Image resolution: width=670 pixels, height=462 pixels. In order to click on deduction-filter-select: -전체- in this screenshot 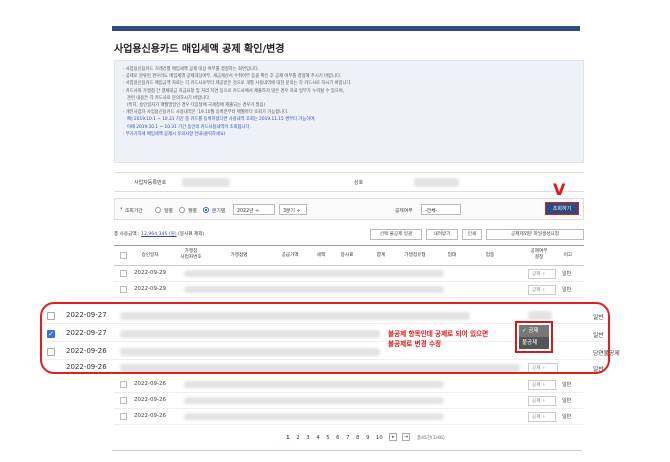, I will do `click(441, 209)`.